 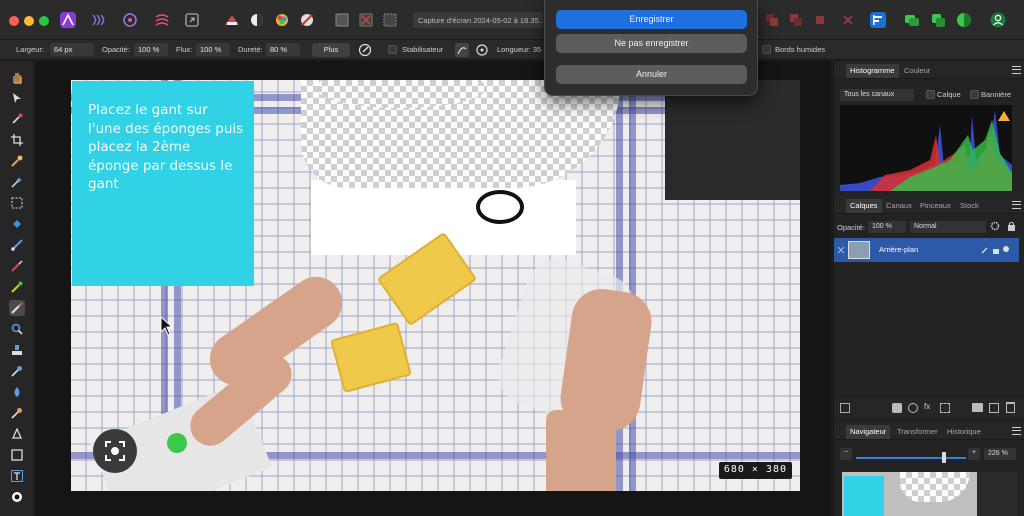 I want to click on affinity-photo-app-icon, so click(x=68, y=20).